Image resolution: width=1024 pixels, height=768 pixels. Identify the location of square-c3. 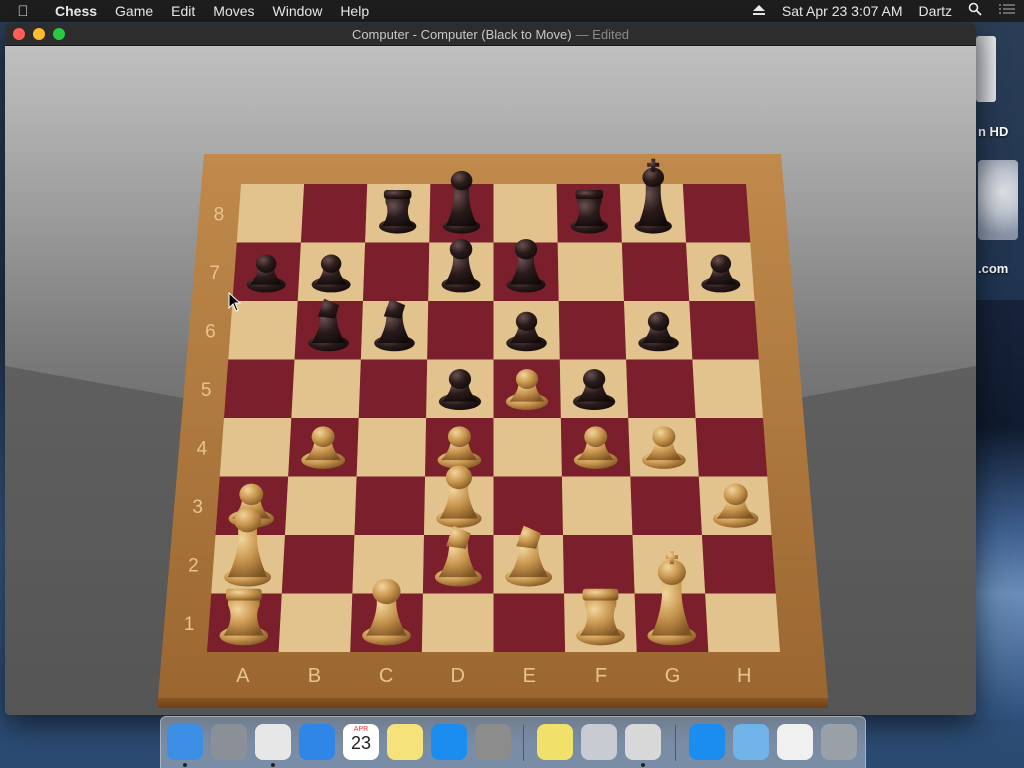
(390, 506).